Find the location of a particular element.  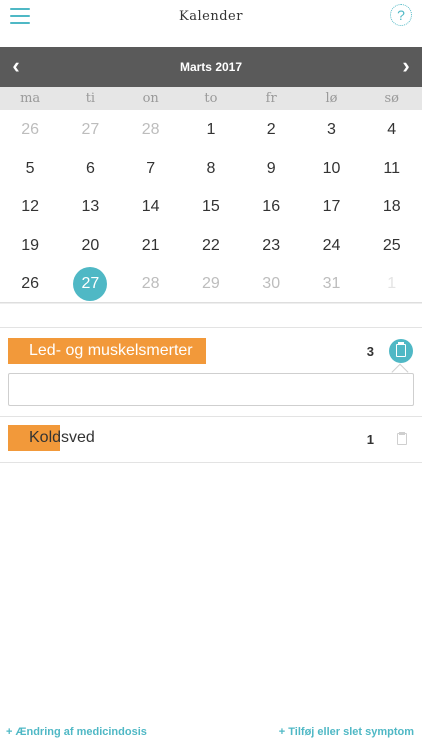

weekday-label: ti is located at coordinates (90, 98).